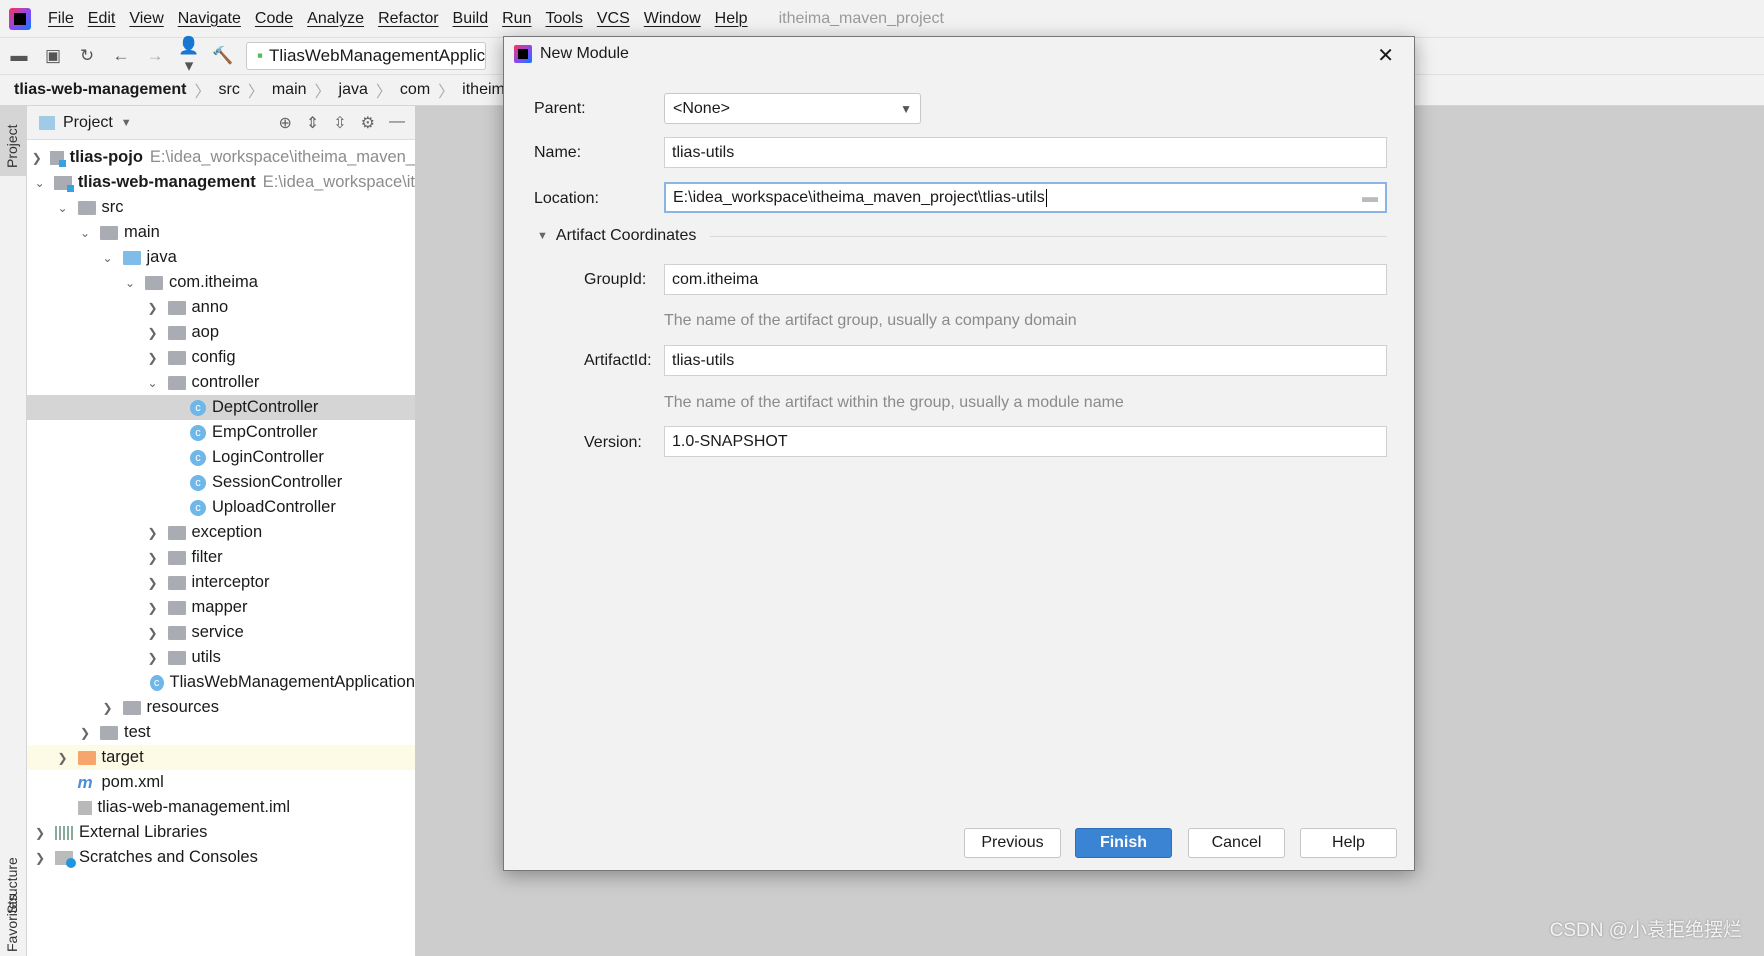 The width and height of the screenshot is (1764, 956). What do you see at coordinates (155, 56) in the screenshot?
I see `forward-icon: →` at bounding box center [155, 56].